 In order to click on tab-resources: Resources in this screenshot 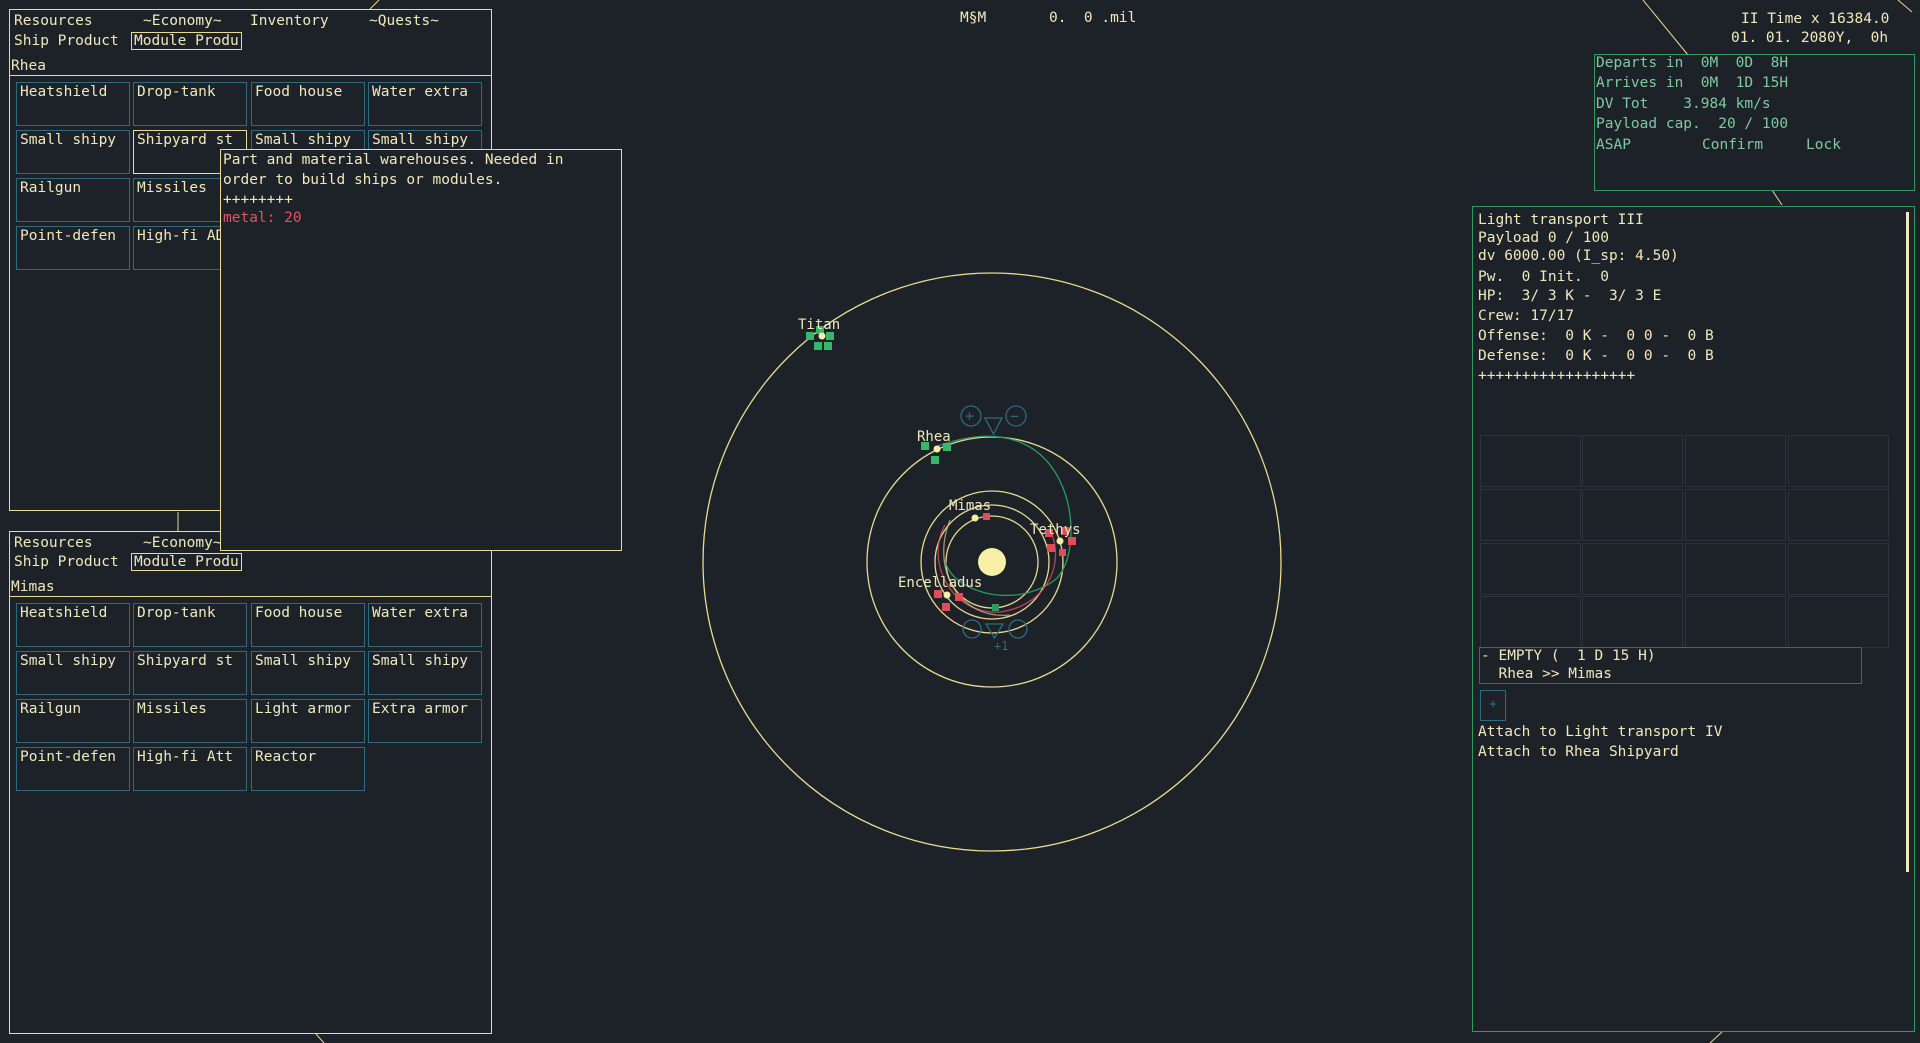, I will do `click(53, 21)`.